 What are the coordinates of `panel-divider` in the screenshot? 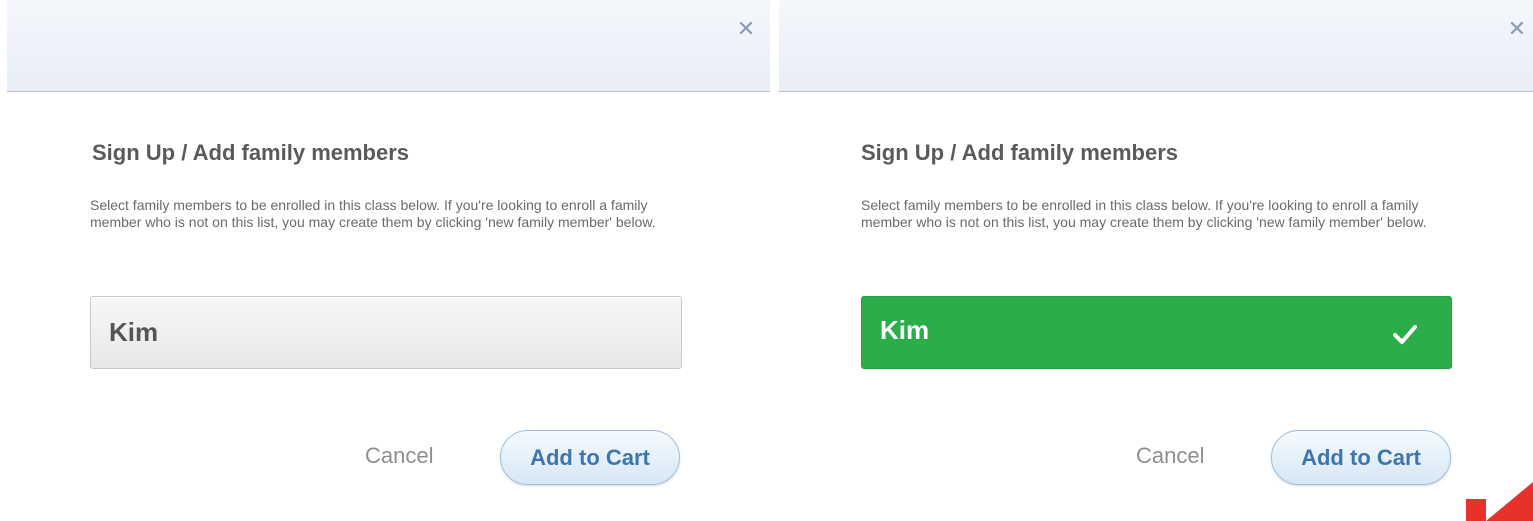 It's located at (774, 260).